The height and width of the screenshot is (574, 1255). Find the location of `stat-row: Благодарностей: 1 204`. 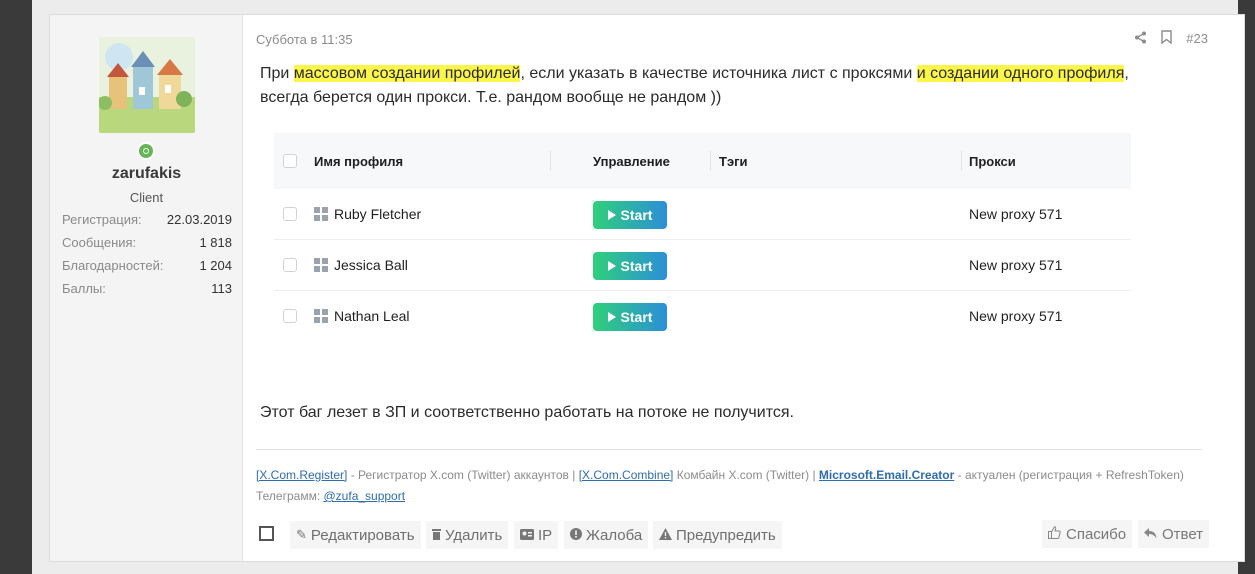

stat-row: Благодарностей: 1 204 is located at coordinates (147, 265).